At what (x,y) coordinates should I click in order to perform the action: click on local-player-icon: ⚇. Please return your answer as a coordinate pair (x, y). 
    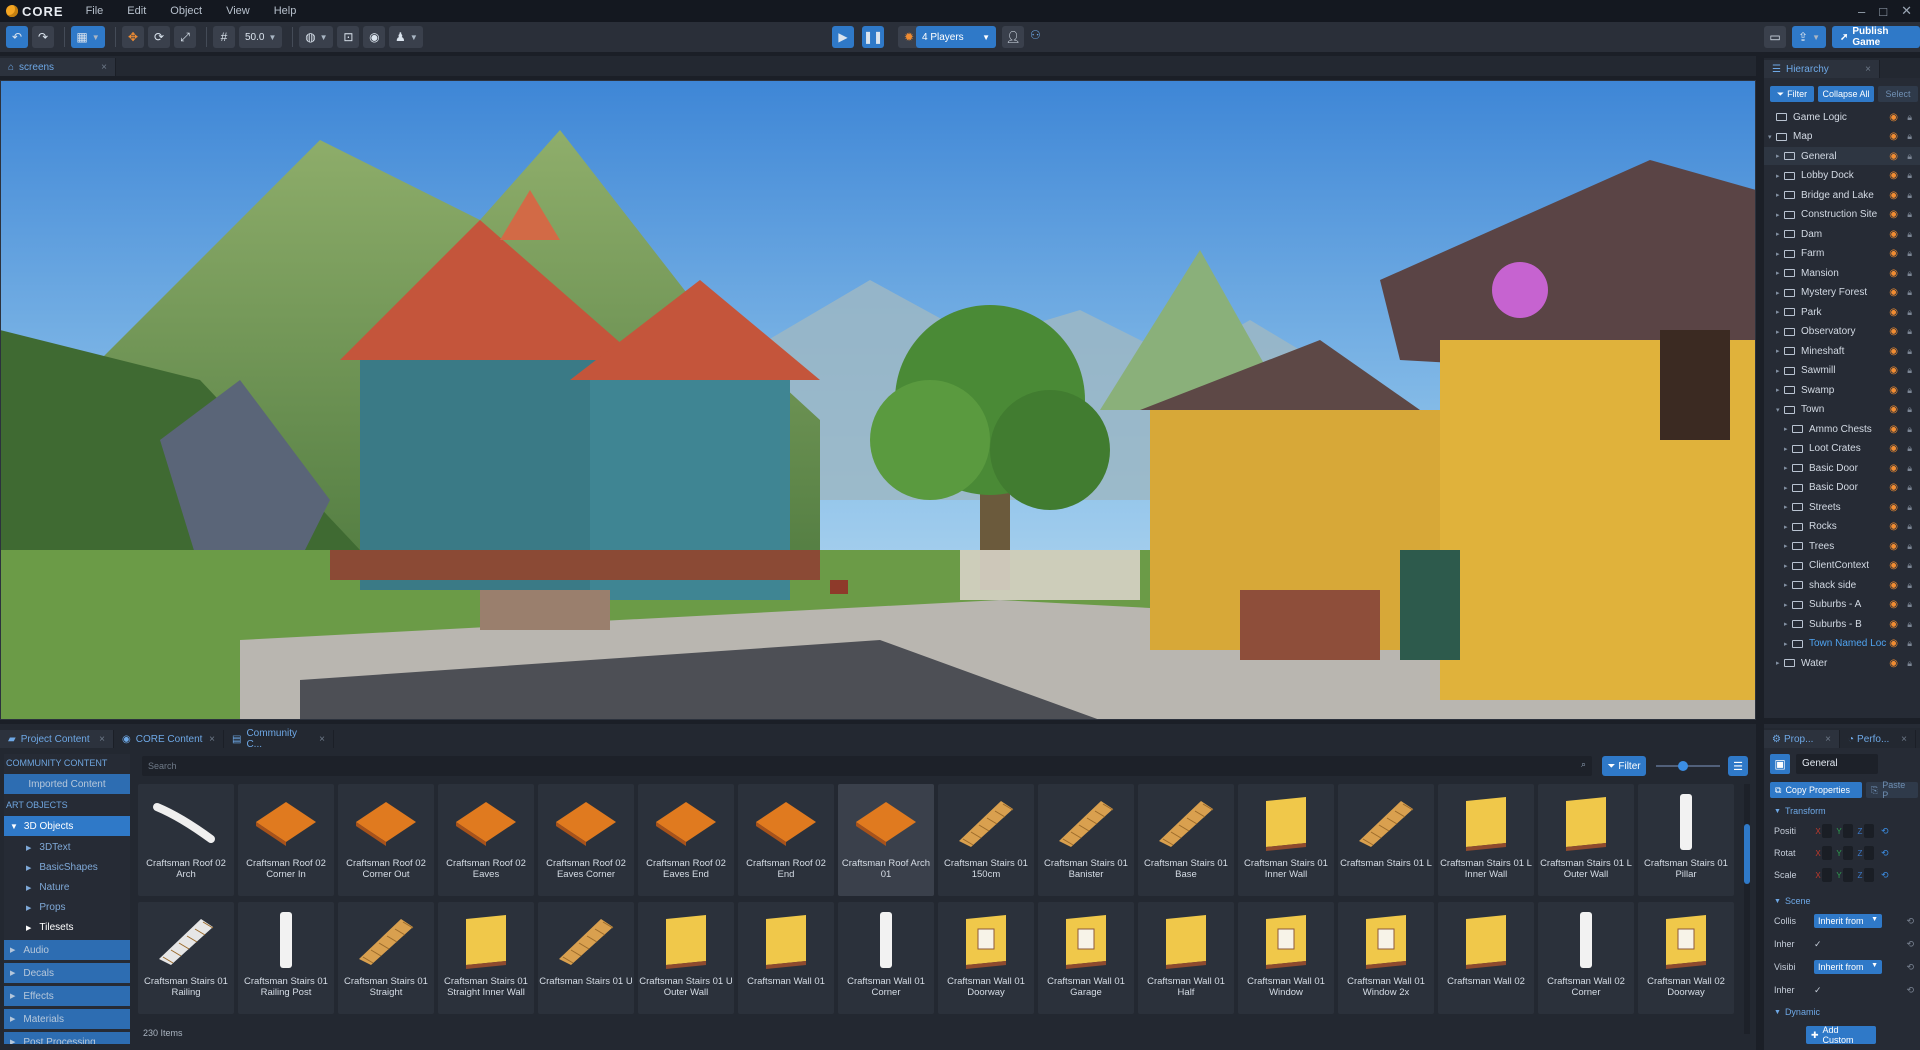
    Looking at the image, I should click on (1035, 35).